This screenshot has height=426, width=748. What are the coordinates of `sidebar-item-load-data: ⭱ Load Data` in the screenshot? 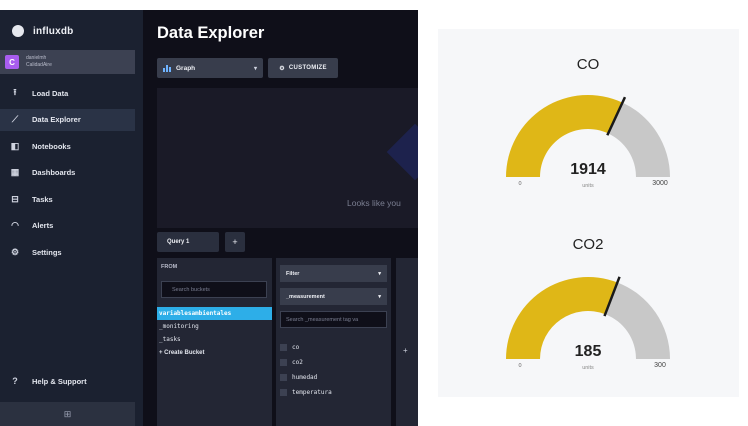 It's located at (67, 93).